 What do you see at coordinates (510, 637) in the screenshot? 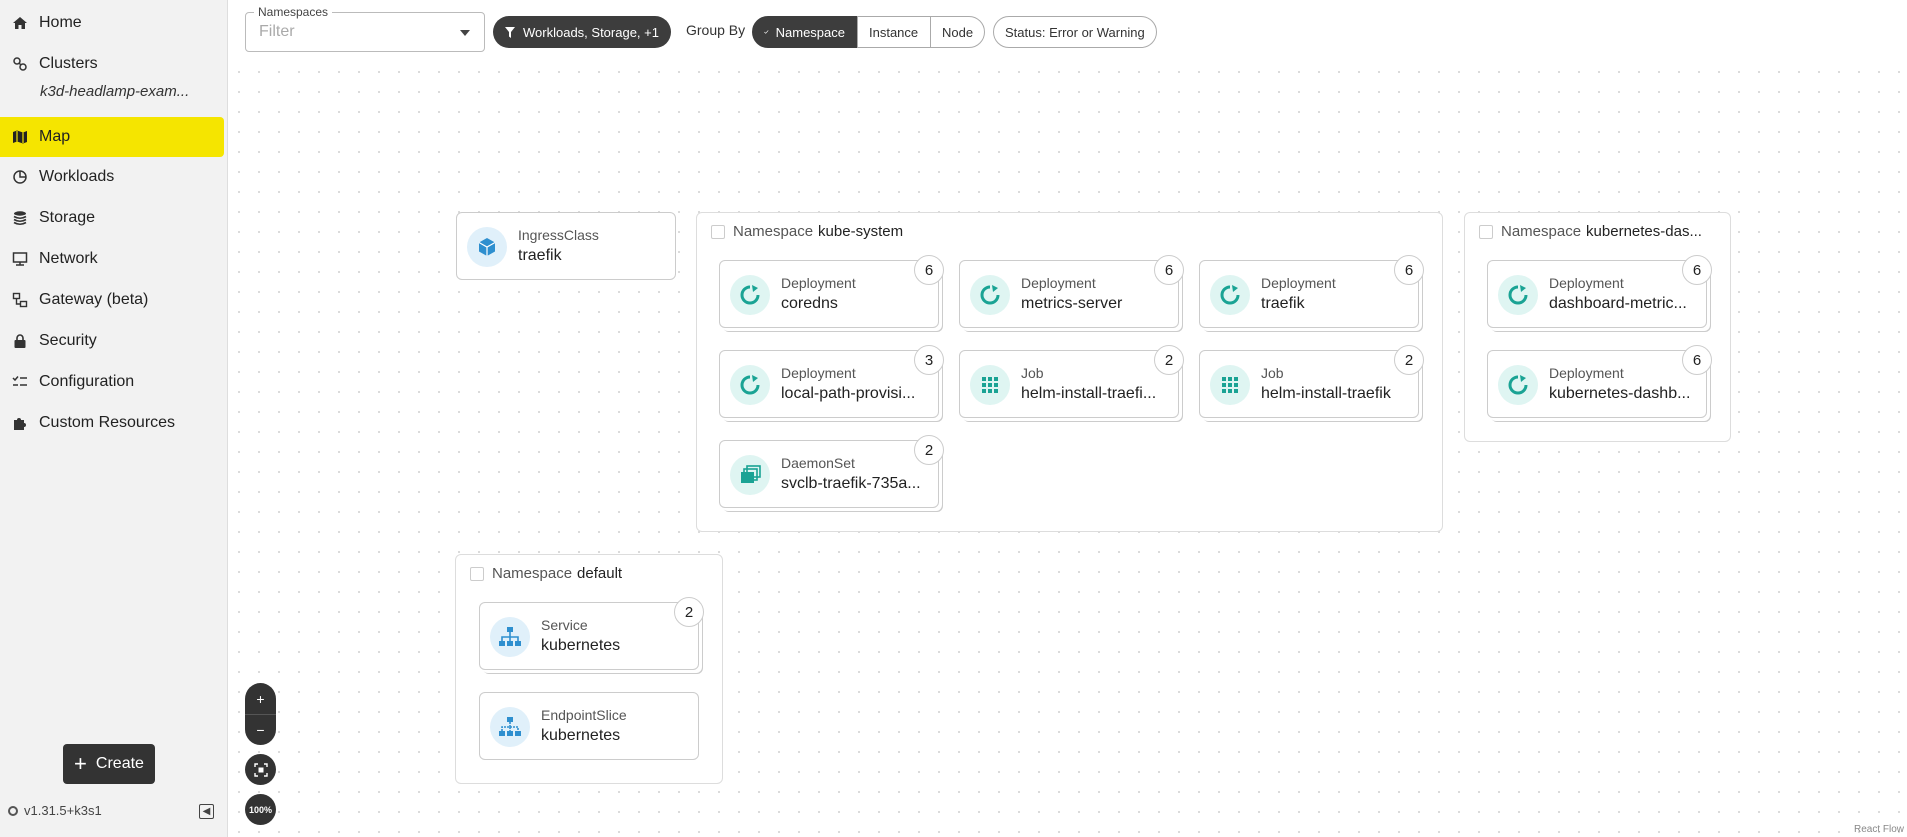
I see `service-icon` at bounding box center [510, 637].